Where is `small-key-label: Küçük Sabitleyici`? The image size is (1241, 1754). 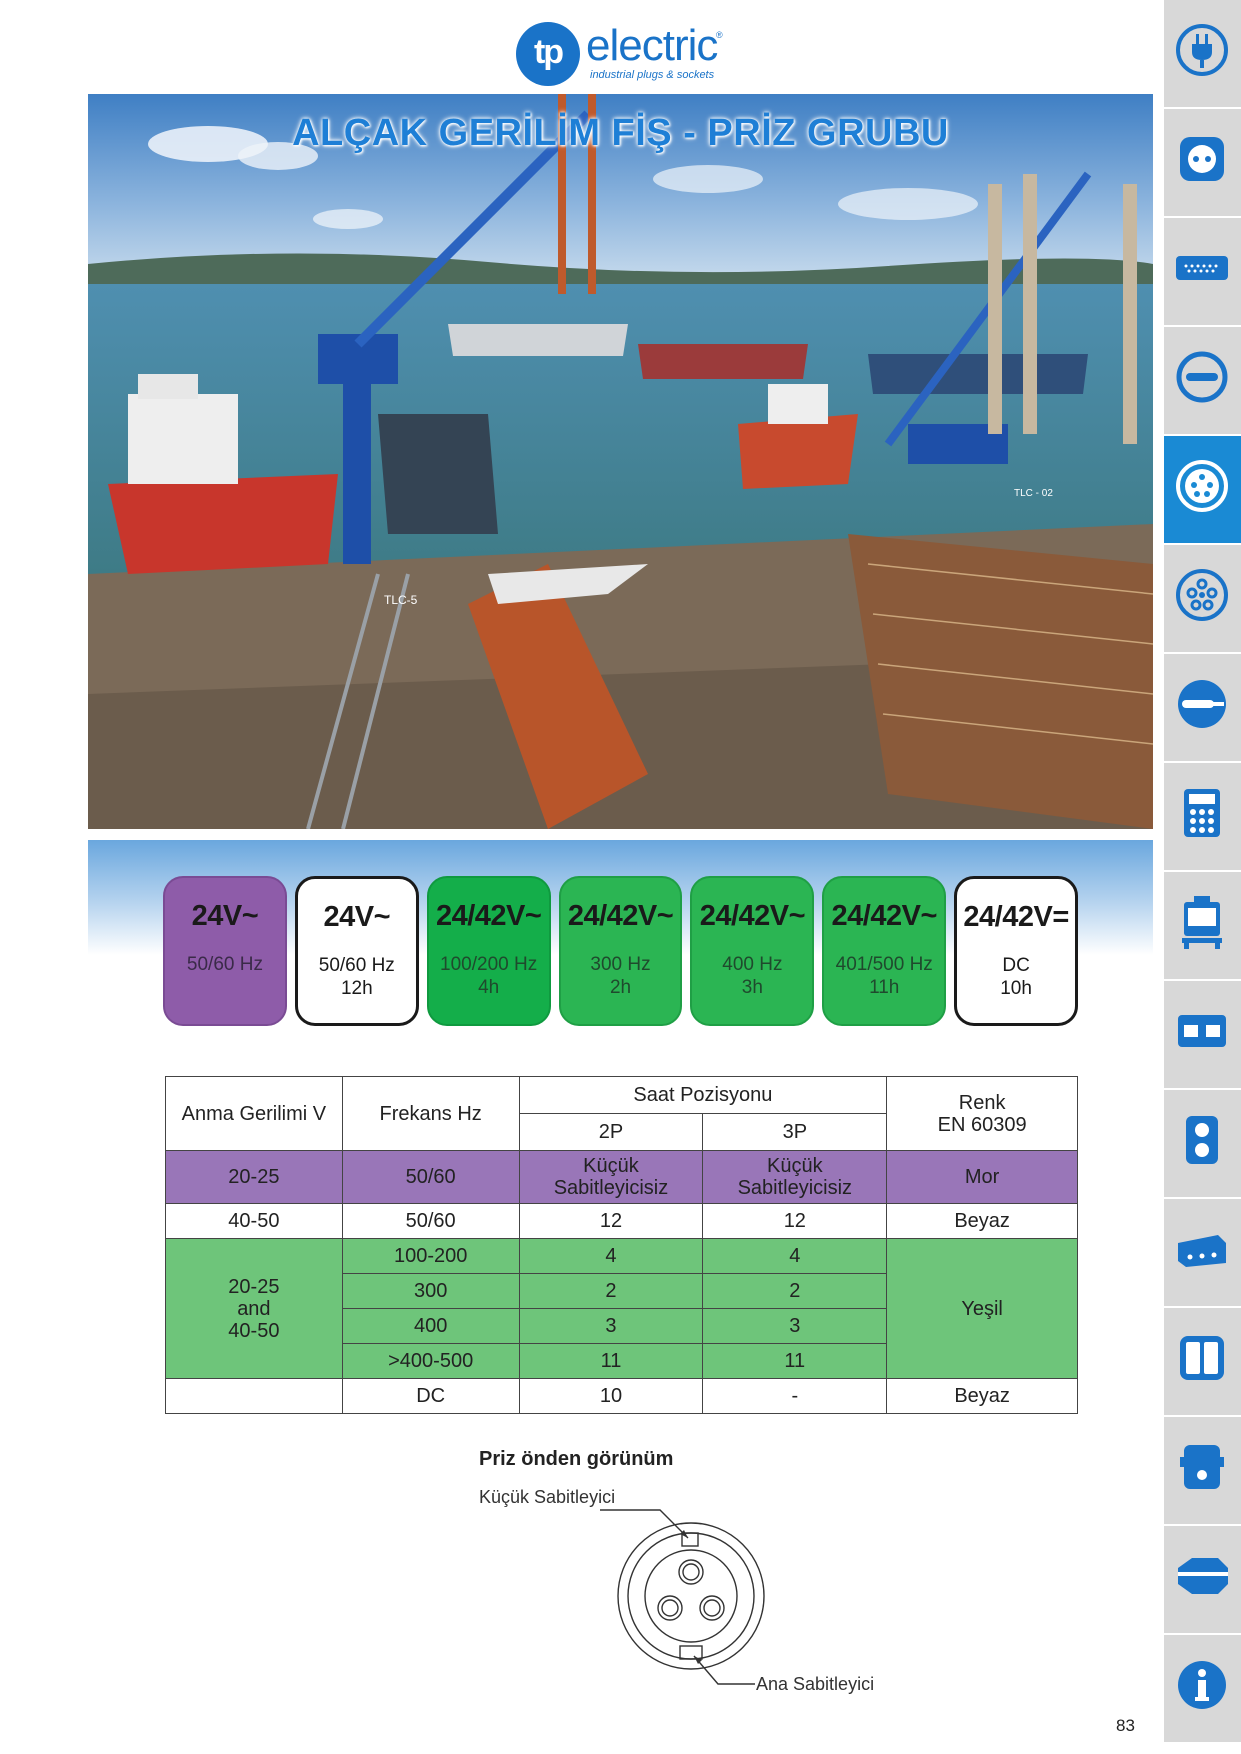
small-key-label: Küçük Sabitleyici is located at coordinates (547, 1497).